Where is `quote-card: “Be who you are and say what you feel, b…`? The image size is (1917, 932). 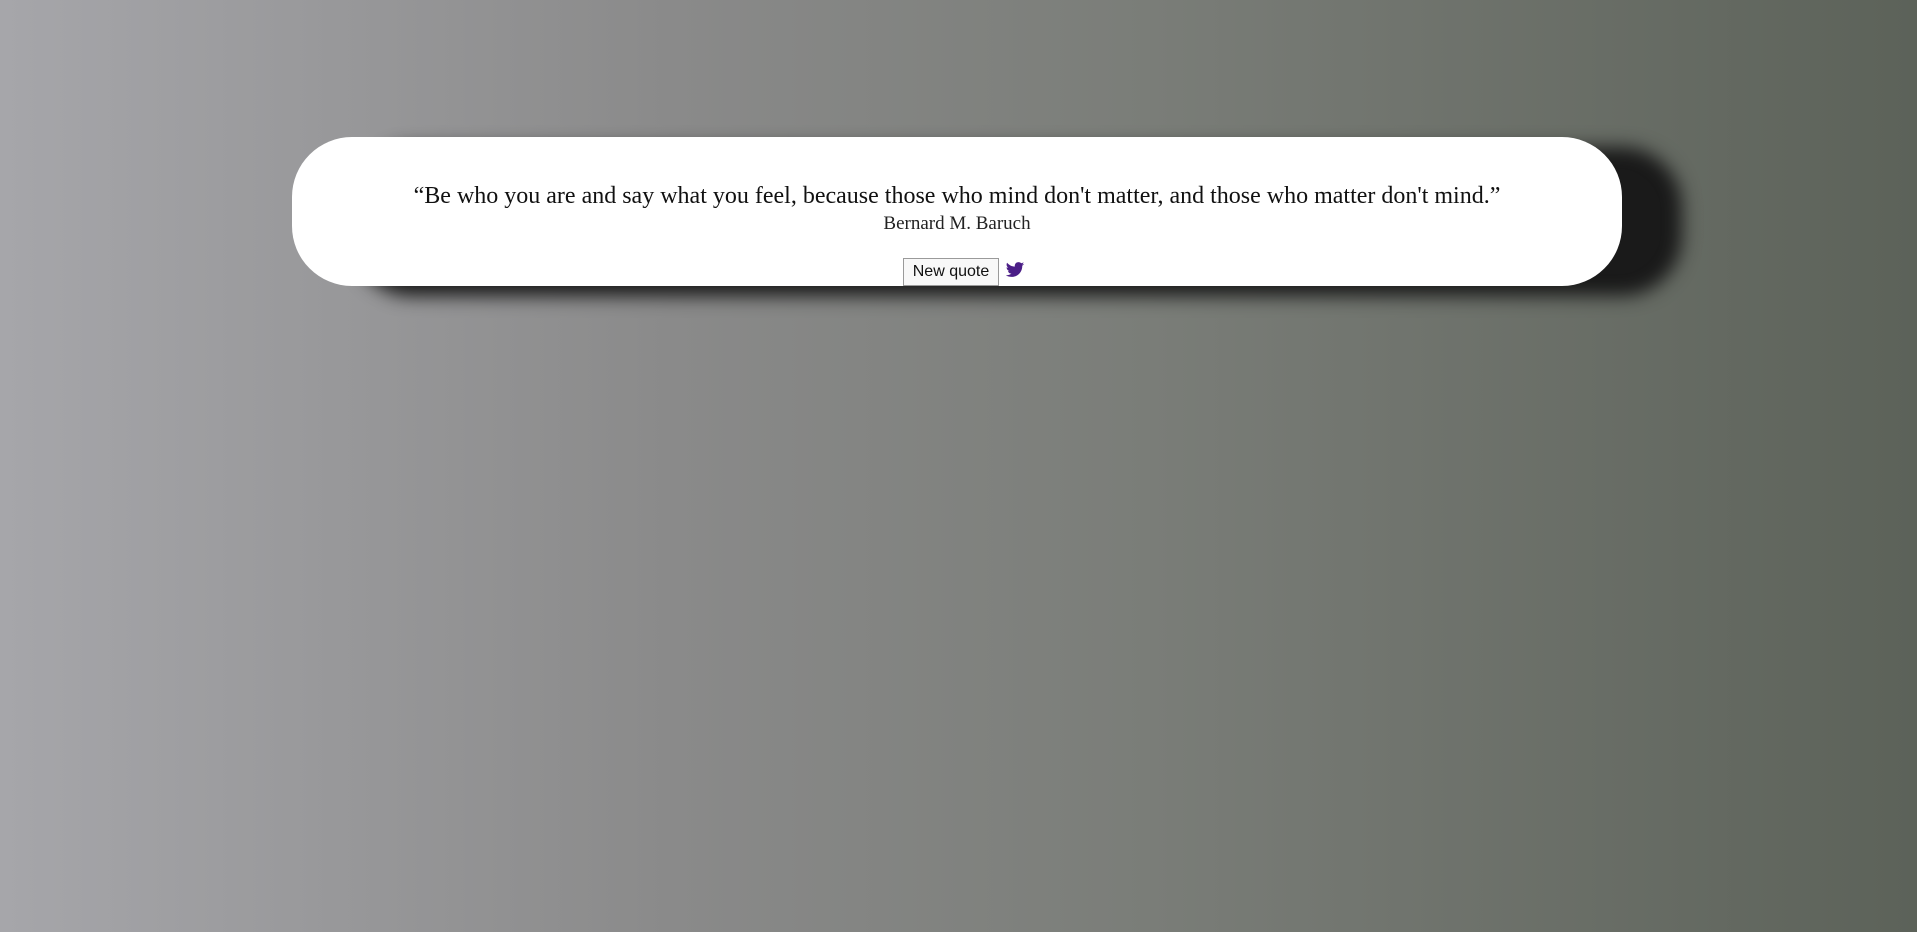
quote-card: “Be who you are and say what you feel, b… is located at coordinates (957, 211).